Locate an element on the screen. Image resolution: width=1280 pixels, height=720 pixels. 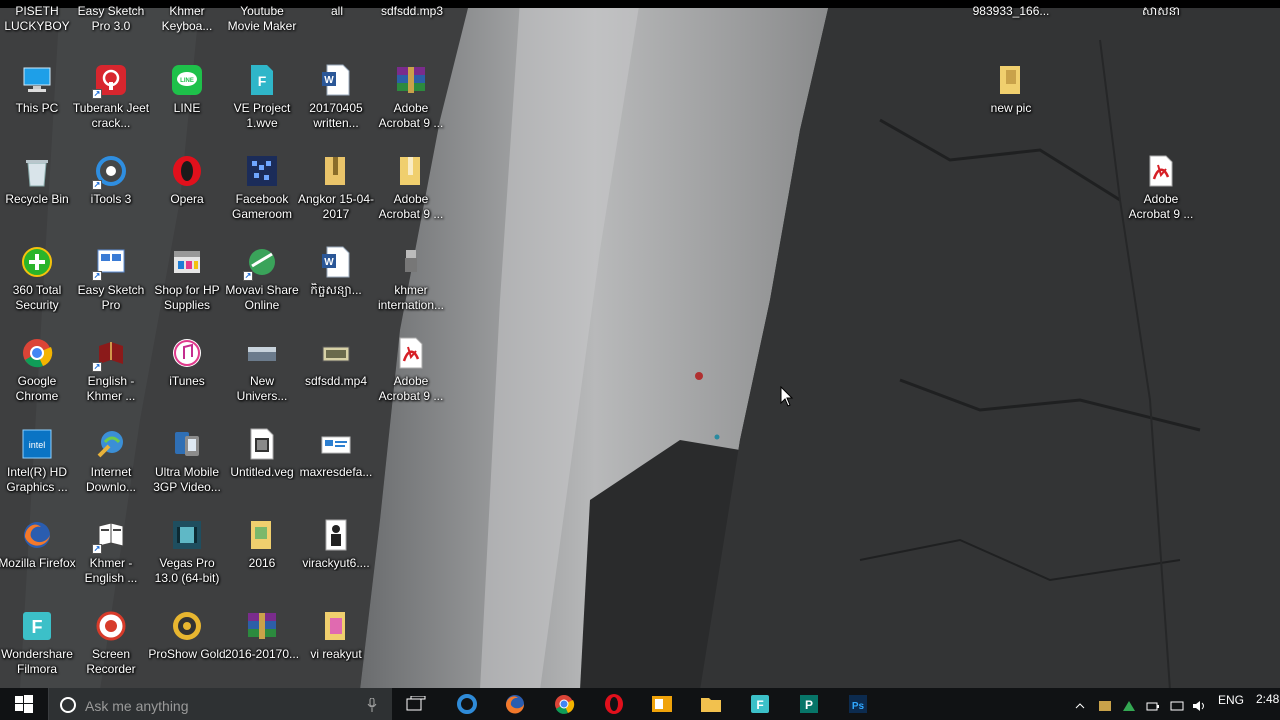
desktop-icon-itools: ↗ iTools 3 is located at coordinates (111, 190).